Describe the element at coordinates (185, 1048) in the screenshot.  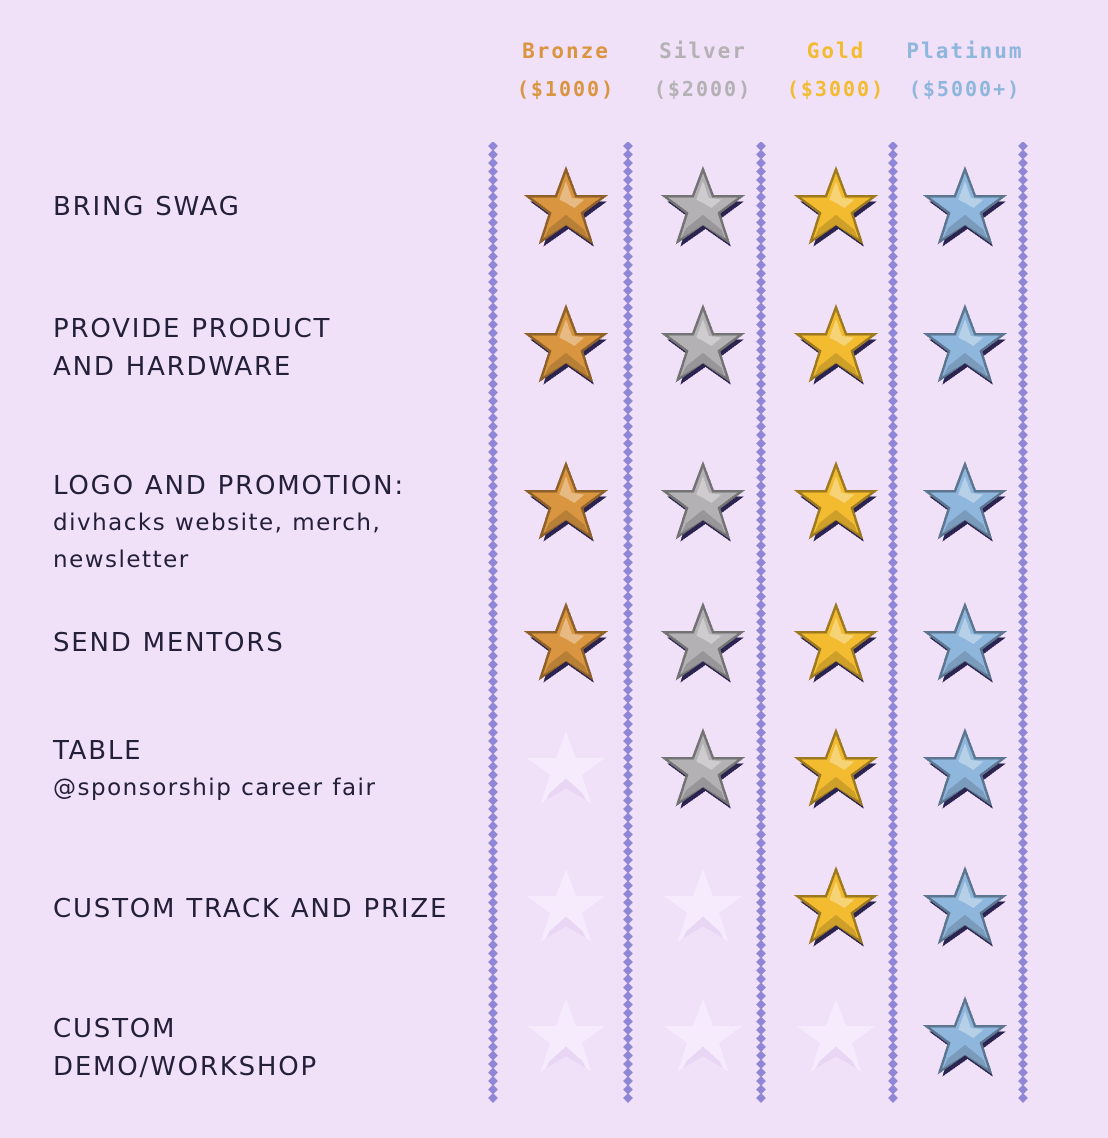
I see `benefit-row-label: CUSTOM DEMO/WORKSHOP` at that location.